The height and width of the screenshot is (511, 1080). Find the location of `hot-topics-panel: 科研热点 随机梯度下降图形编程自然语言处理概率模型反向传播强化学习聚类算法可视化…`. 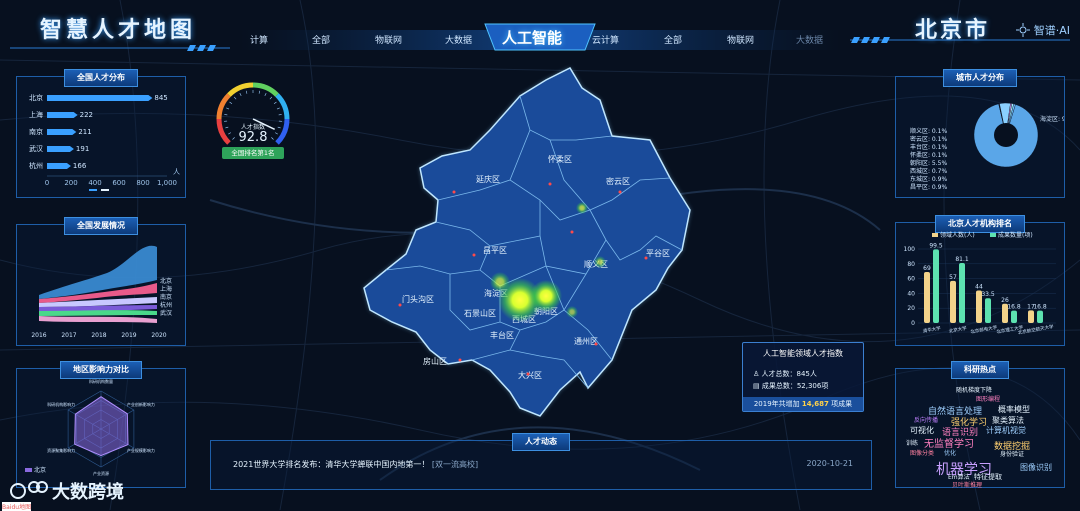

hot-topics-panel: 科研热点 随机梯度下降图形编程自然语言处理概率模型反向传播强化学习聚类算法可视化… is located at coordinates (980, 428).